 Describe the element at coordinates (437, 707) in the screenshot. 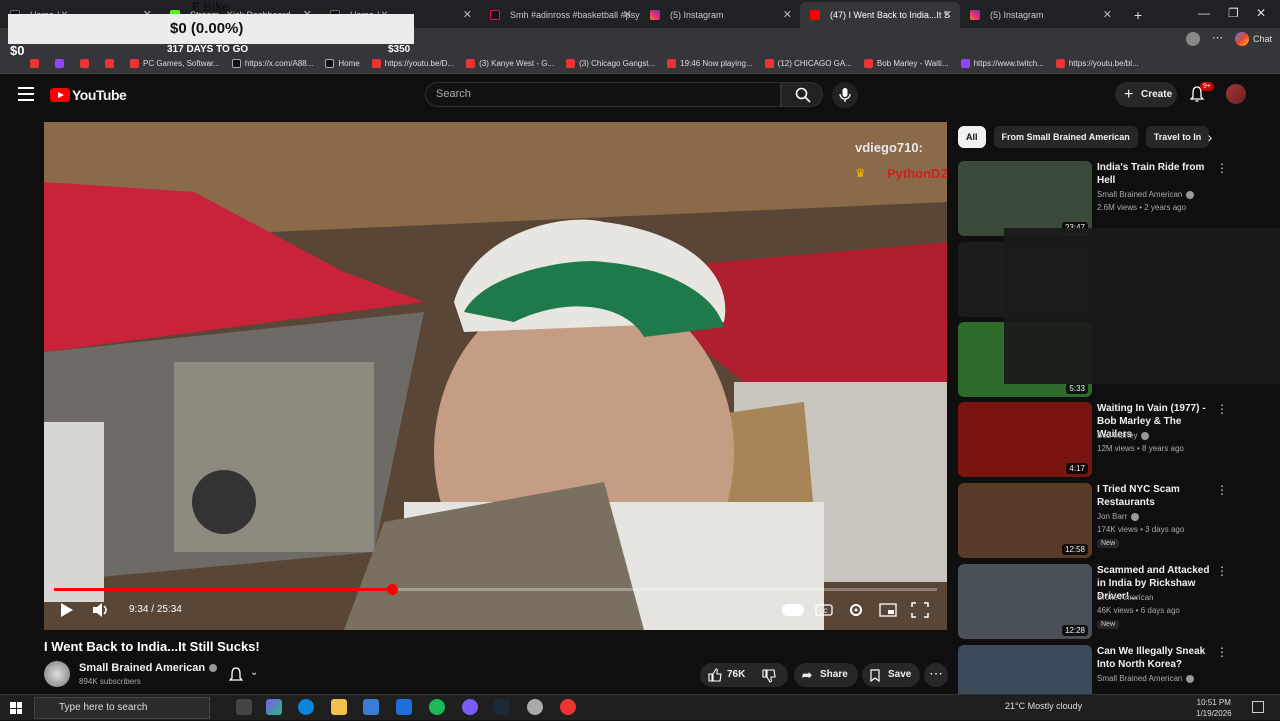

I see `spotify-icon` at that location.